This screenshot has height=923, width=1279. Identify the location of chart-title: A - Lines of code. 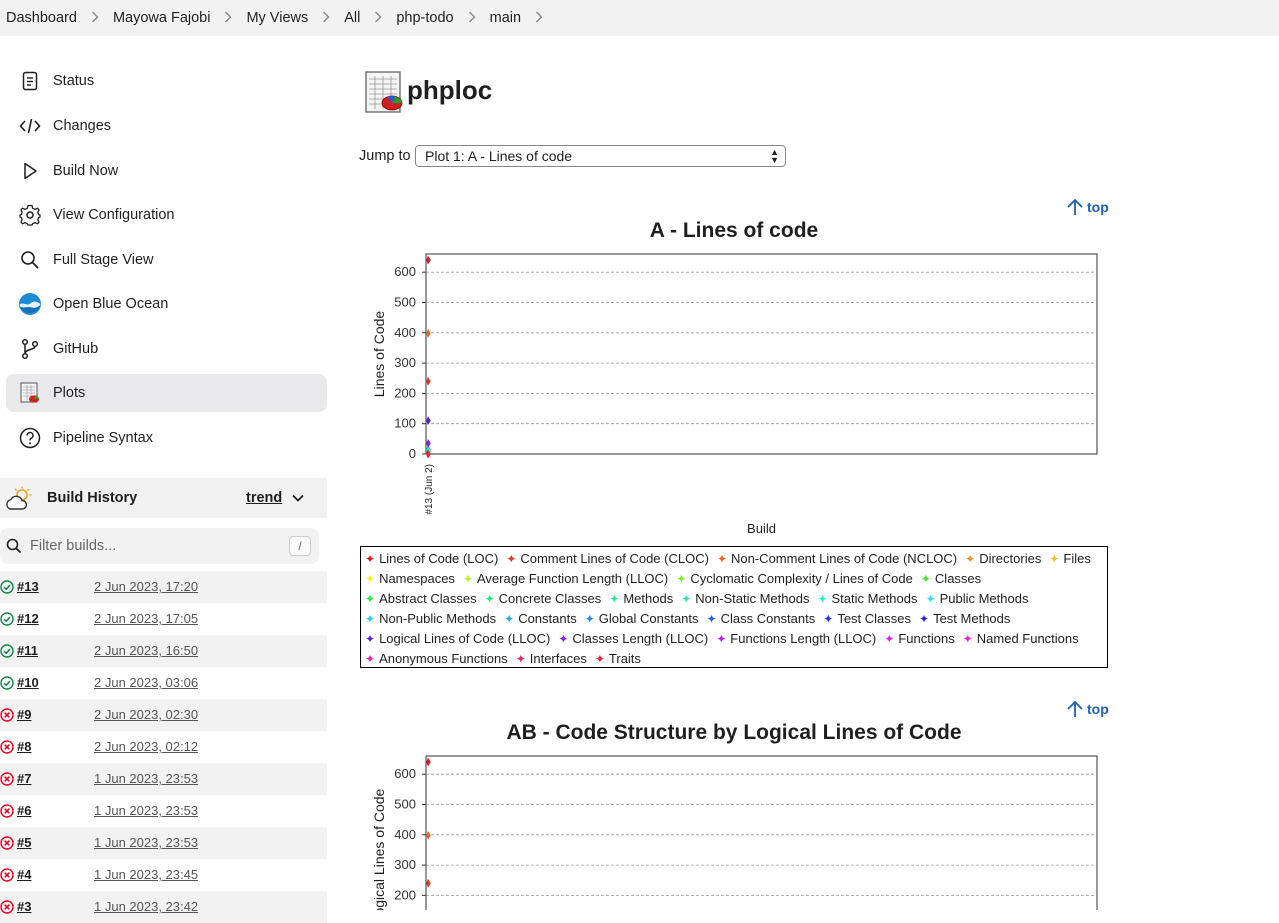
(734, 230).